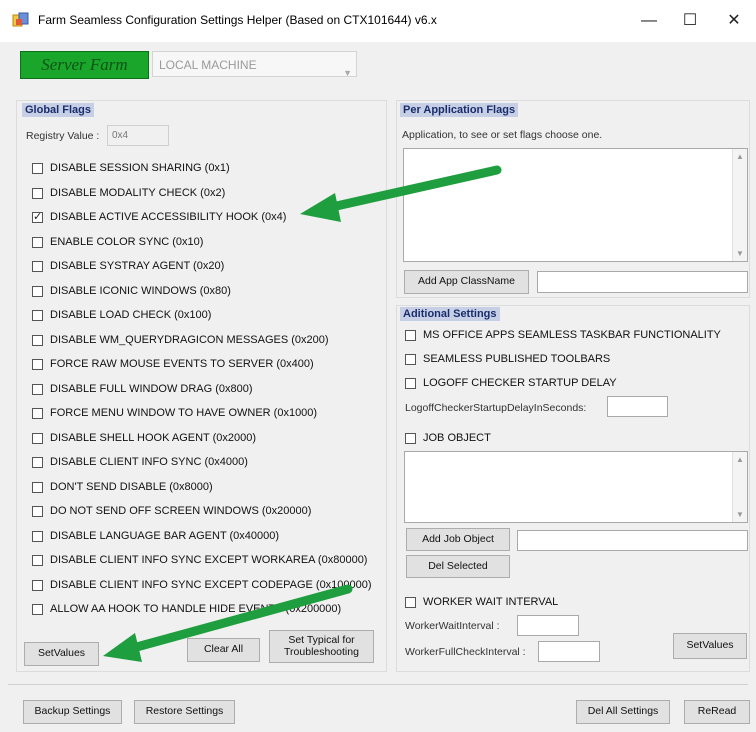 The height and width of the screenshot is (732, 756). I want to click on arrow-to-set-values, so click(228, 623).